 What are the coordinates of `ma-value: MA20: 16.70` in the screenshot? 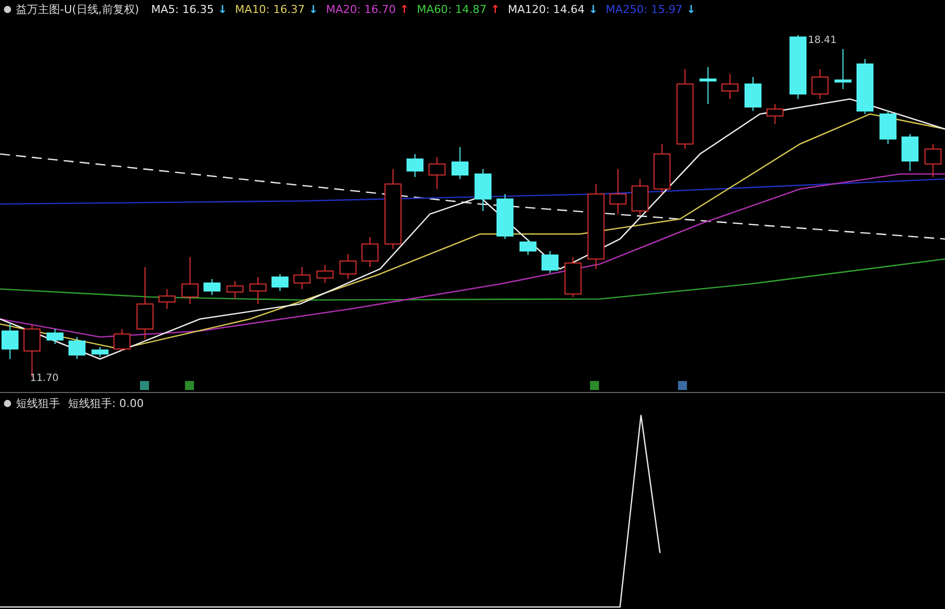 It's located at (361, 9).